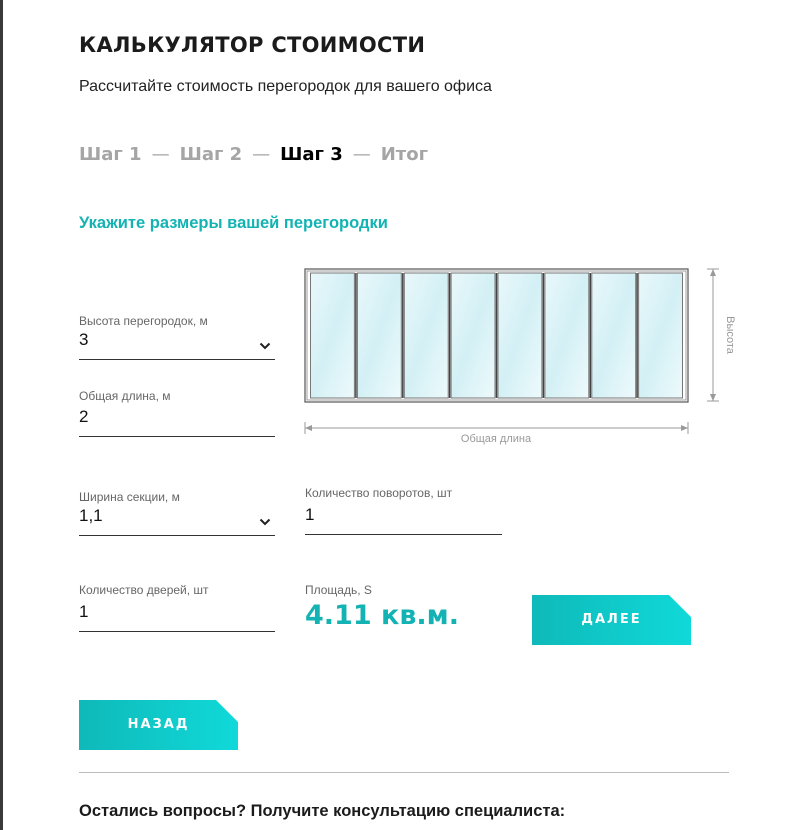  Describe the element at coordinates (177, 518) in the screenshot. I see `section-width-value: 1,1` at that location.